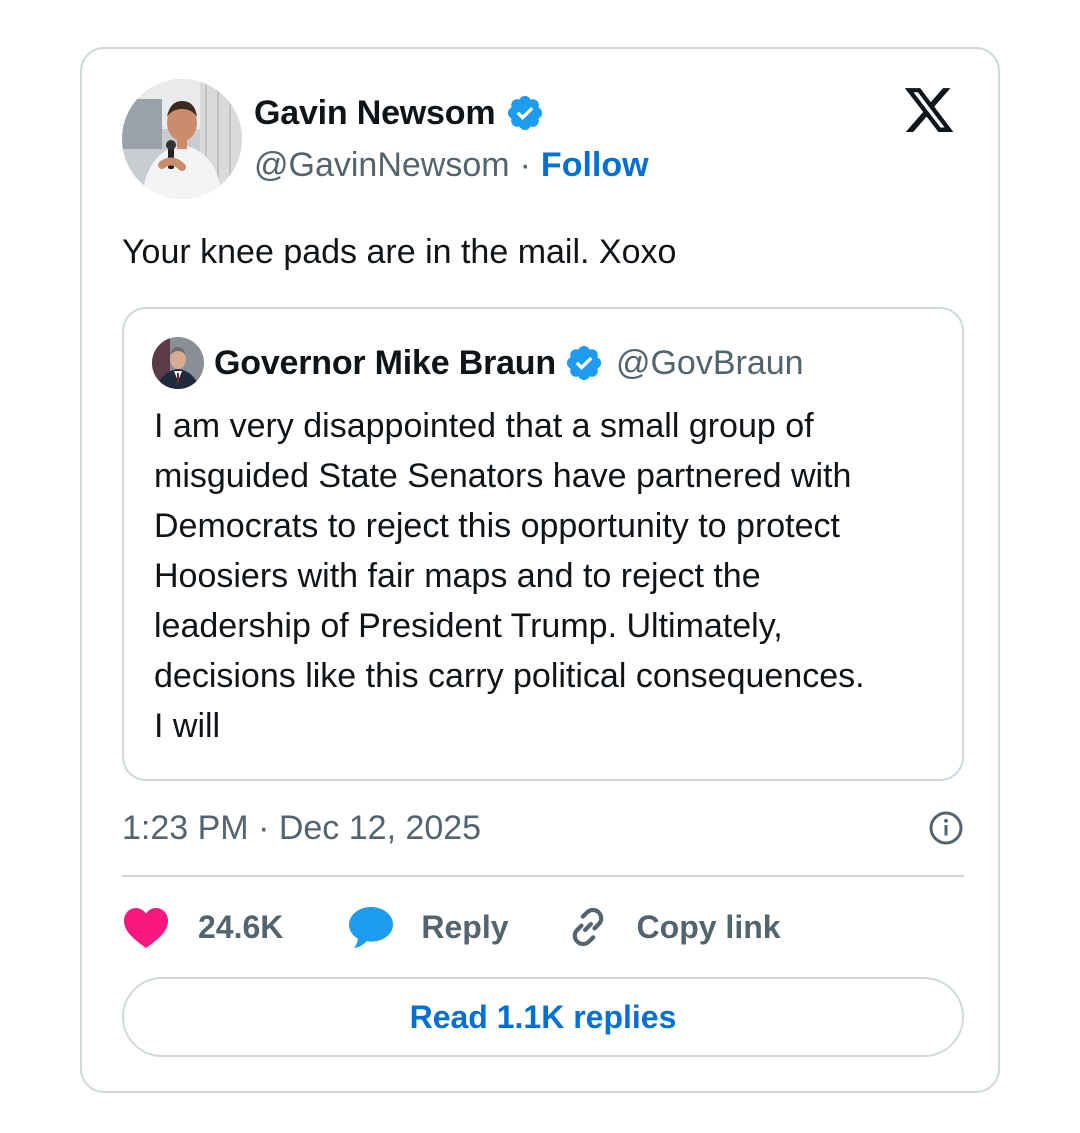 The height and width of the screenshot is (1133, 1080). What do you see at coordinates (543, 1017) in the screenshot?
I see `read-replies-button: Read 1.1K replies` at bounding box center [543, 1017].